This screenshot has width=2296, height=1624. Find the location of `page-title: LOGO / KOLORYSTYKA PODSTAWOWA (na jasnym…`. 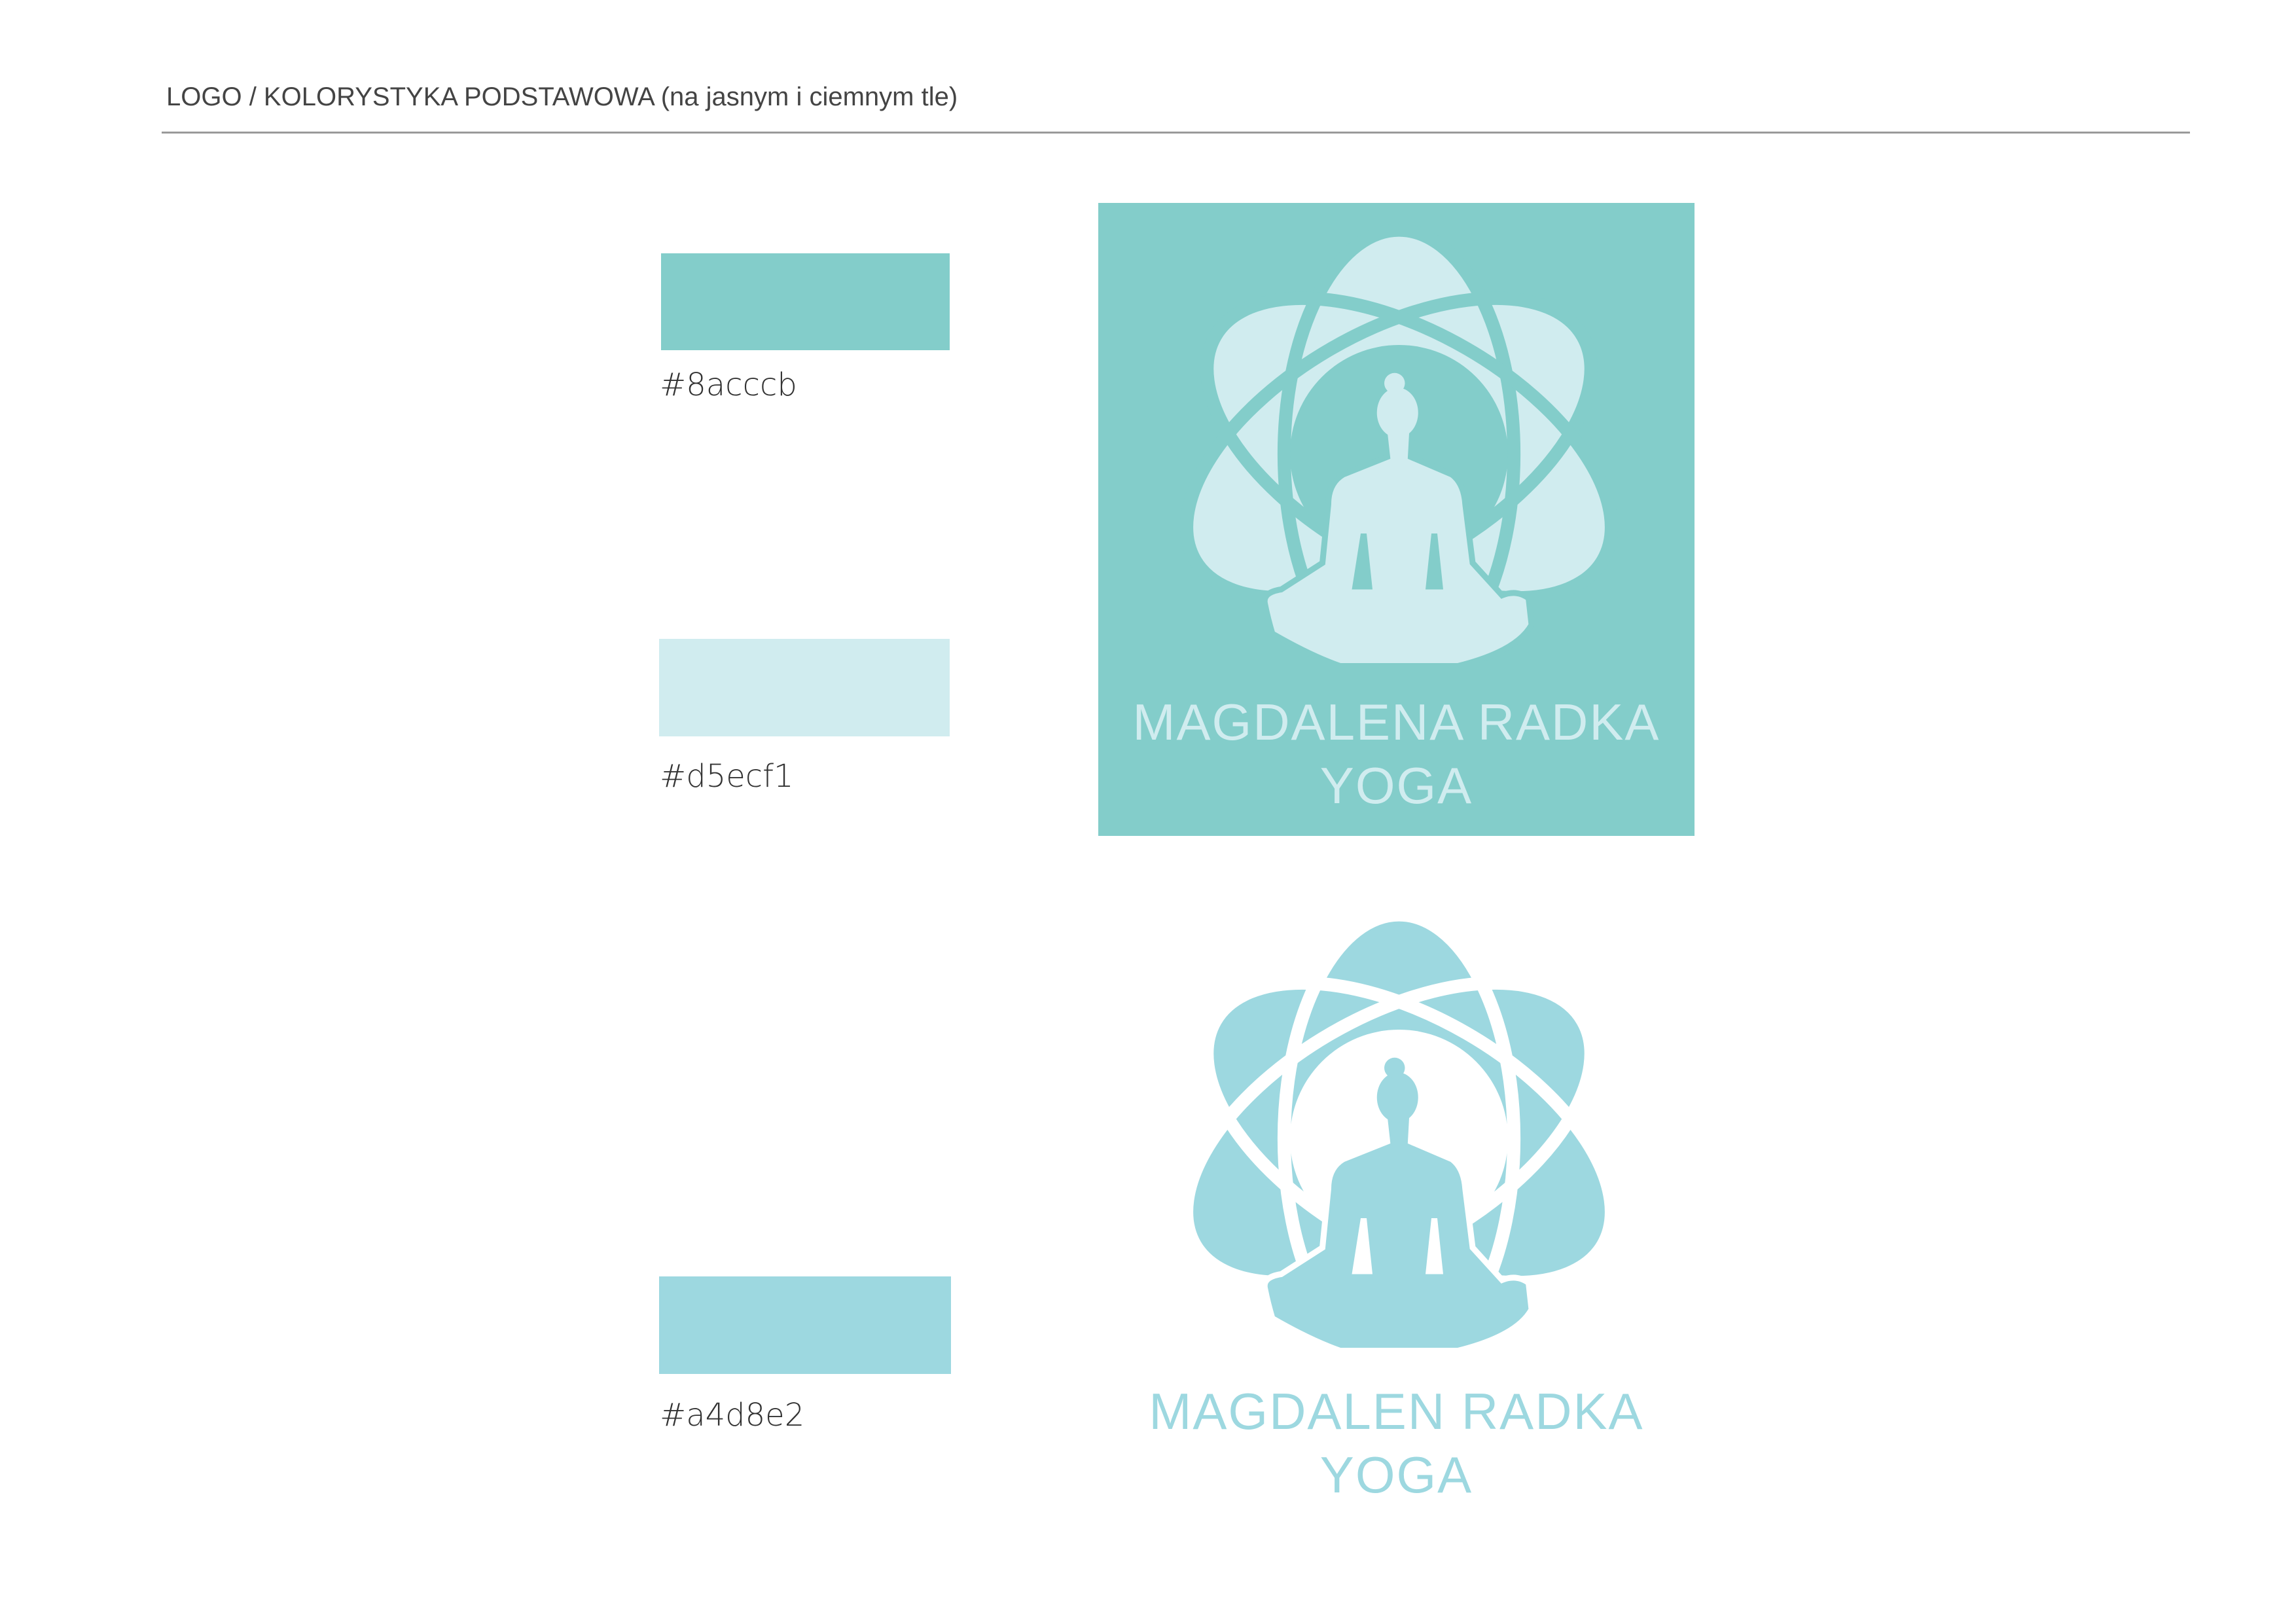

page-title: LOGO / KOLORYSTYKA PODSTAWOWA (na jasnym… is located at coordinates (562, 97).